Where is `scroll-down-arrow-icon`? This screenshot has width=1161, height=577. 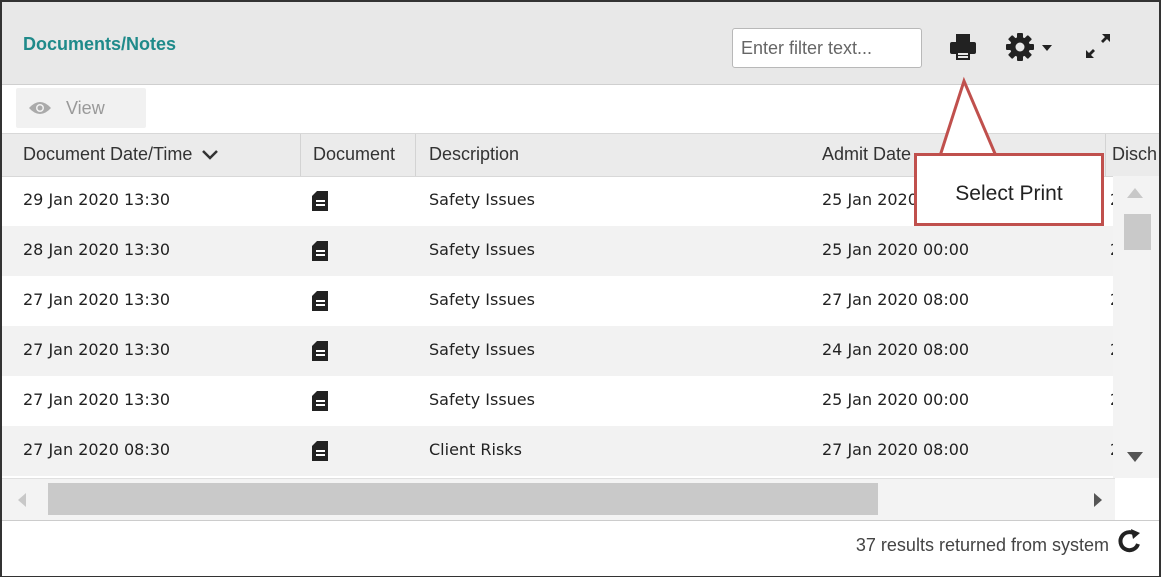 scroll-down-arrow-icon is located at coordinates (1135, 457).